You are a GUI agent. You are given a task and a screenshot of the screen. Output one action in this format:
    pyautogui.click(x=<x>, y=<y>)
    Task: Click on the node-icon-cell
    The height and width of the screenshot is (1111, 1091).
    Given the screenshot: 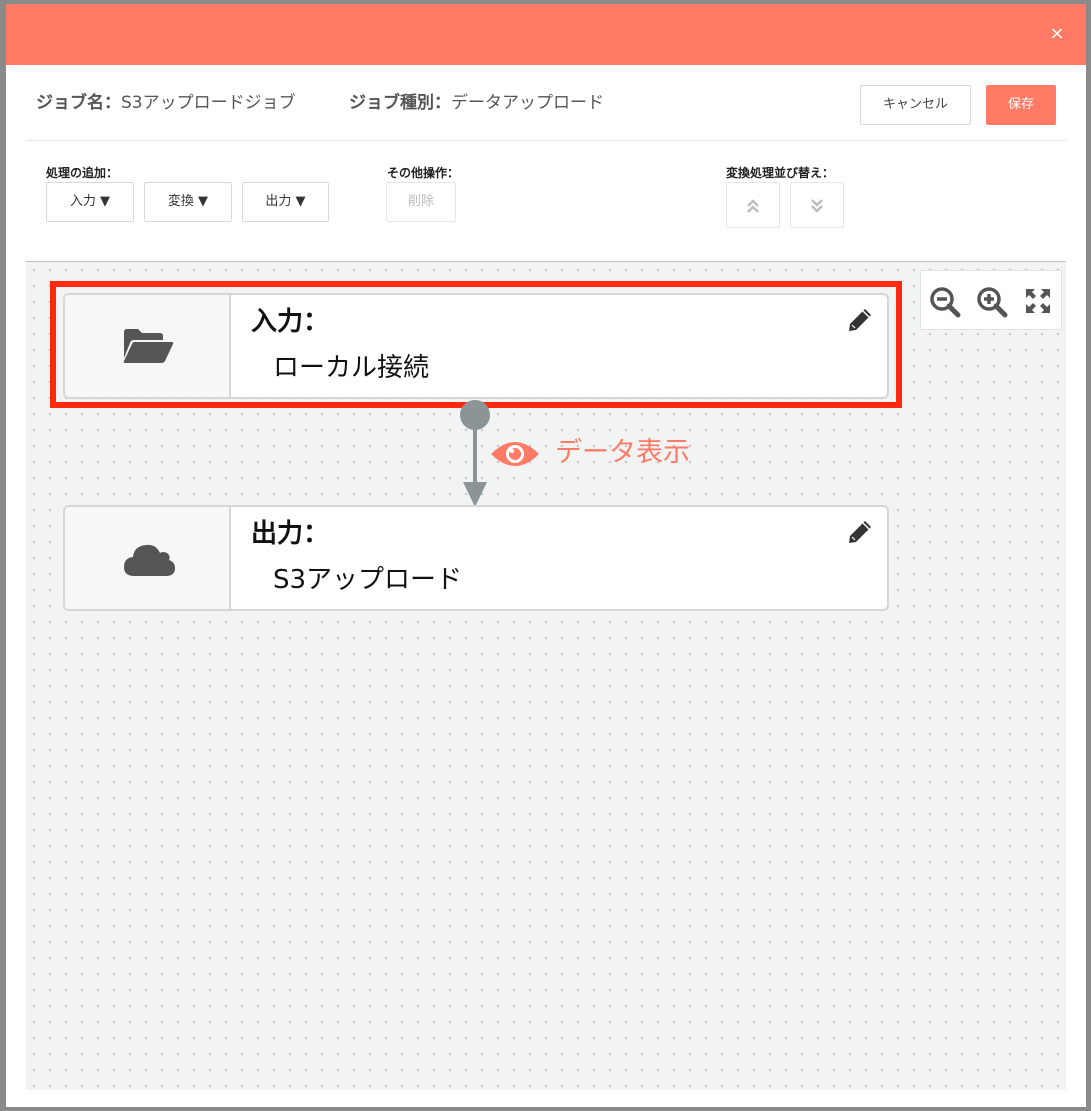 What is the action you would take?
    pyautogui.click(x=148, y=558)
    